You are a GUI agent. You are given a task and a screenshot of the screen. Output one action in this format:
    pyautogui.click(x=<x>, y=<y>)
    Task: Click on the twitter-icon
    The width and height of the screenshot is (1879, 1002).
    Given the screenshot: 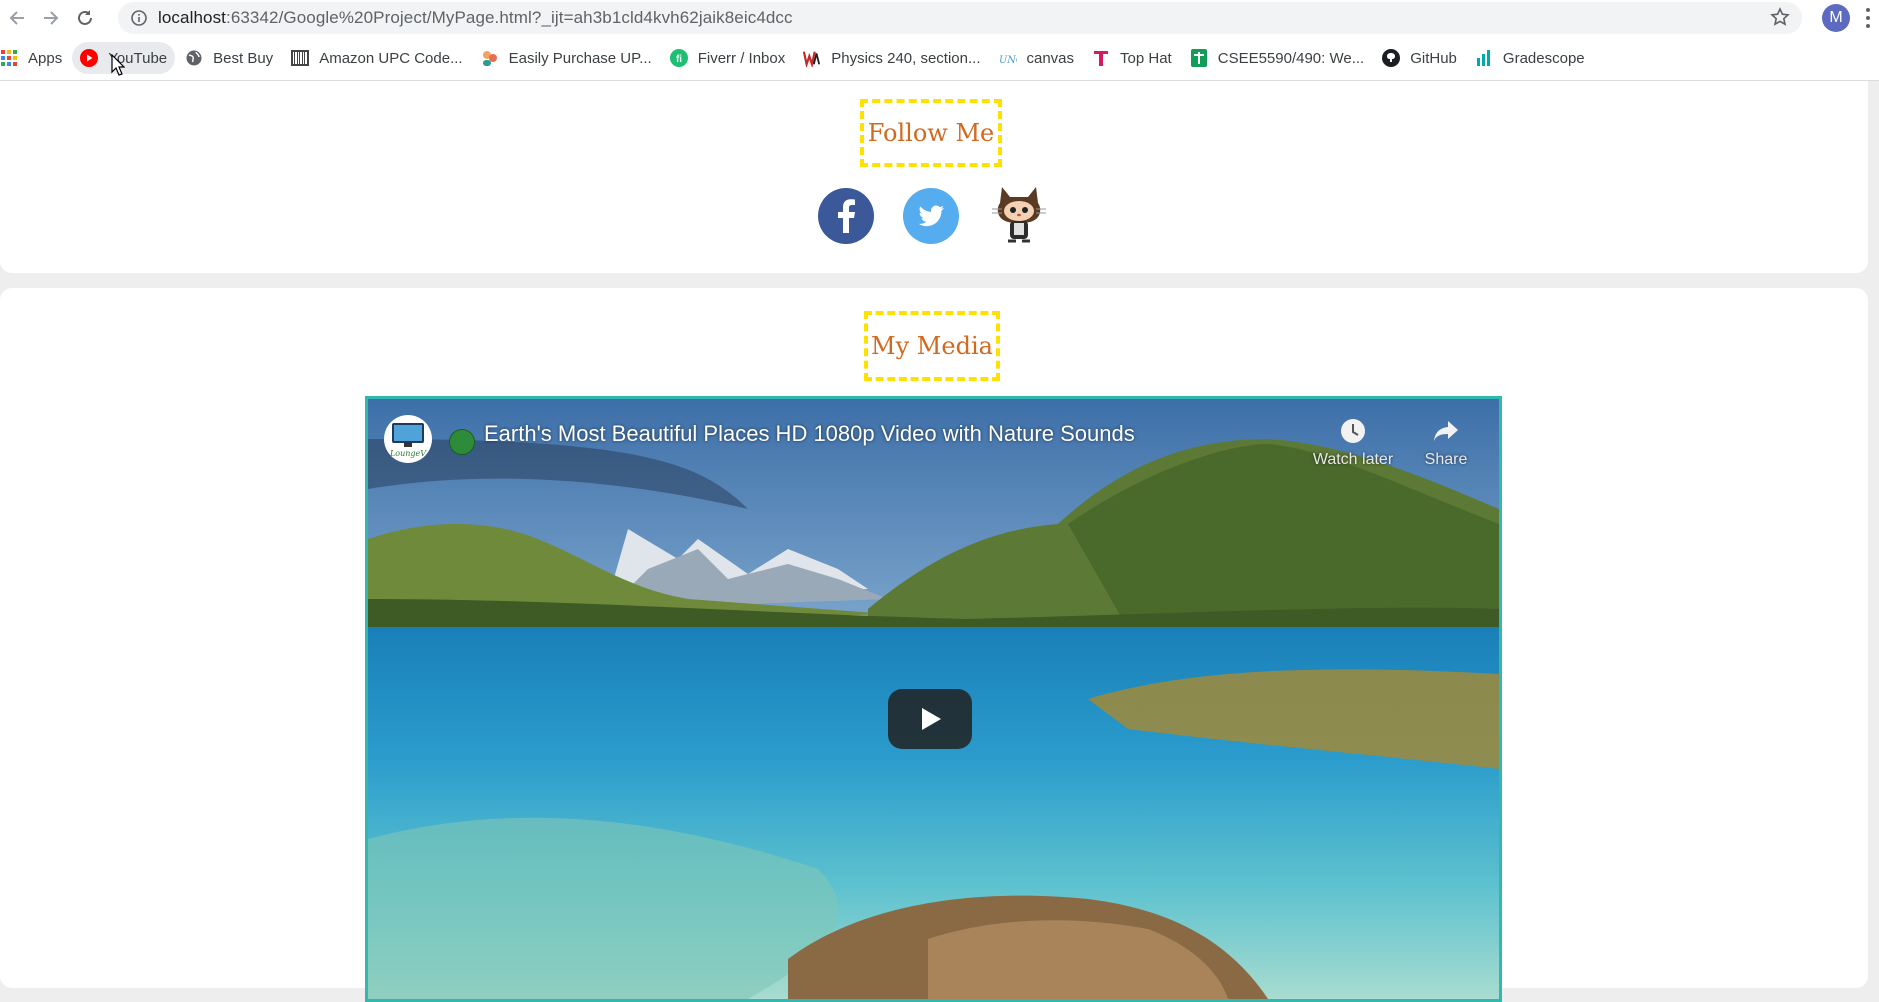 What is the action you would take?
    pyautogui.click(x=931, y=216)
    